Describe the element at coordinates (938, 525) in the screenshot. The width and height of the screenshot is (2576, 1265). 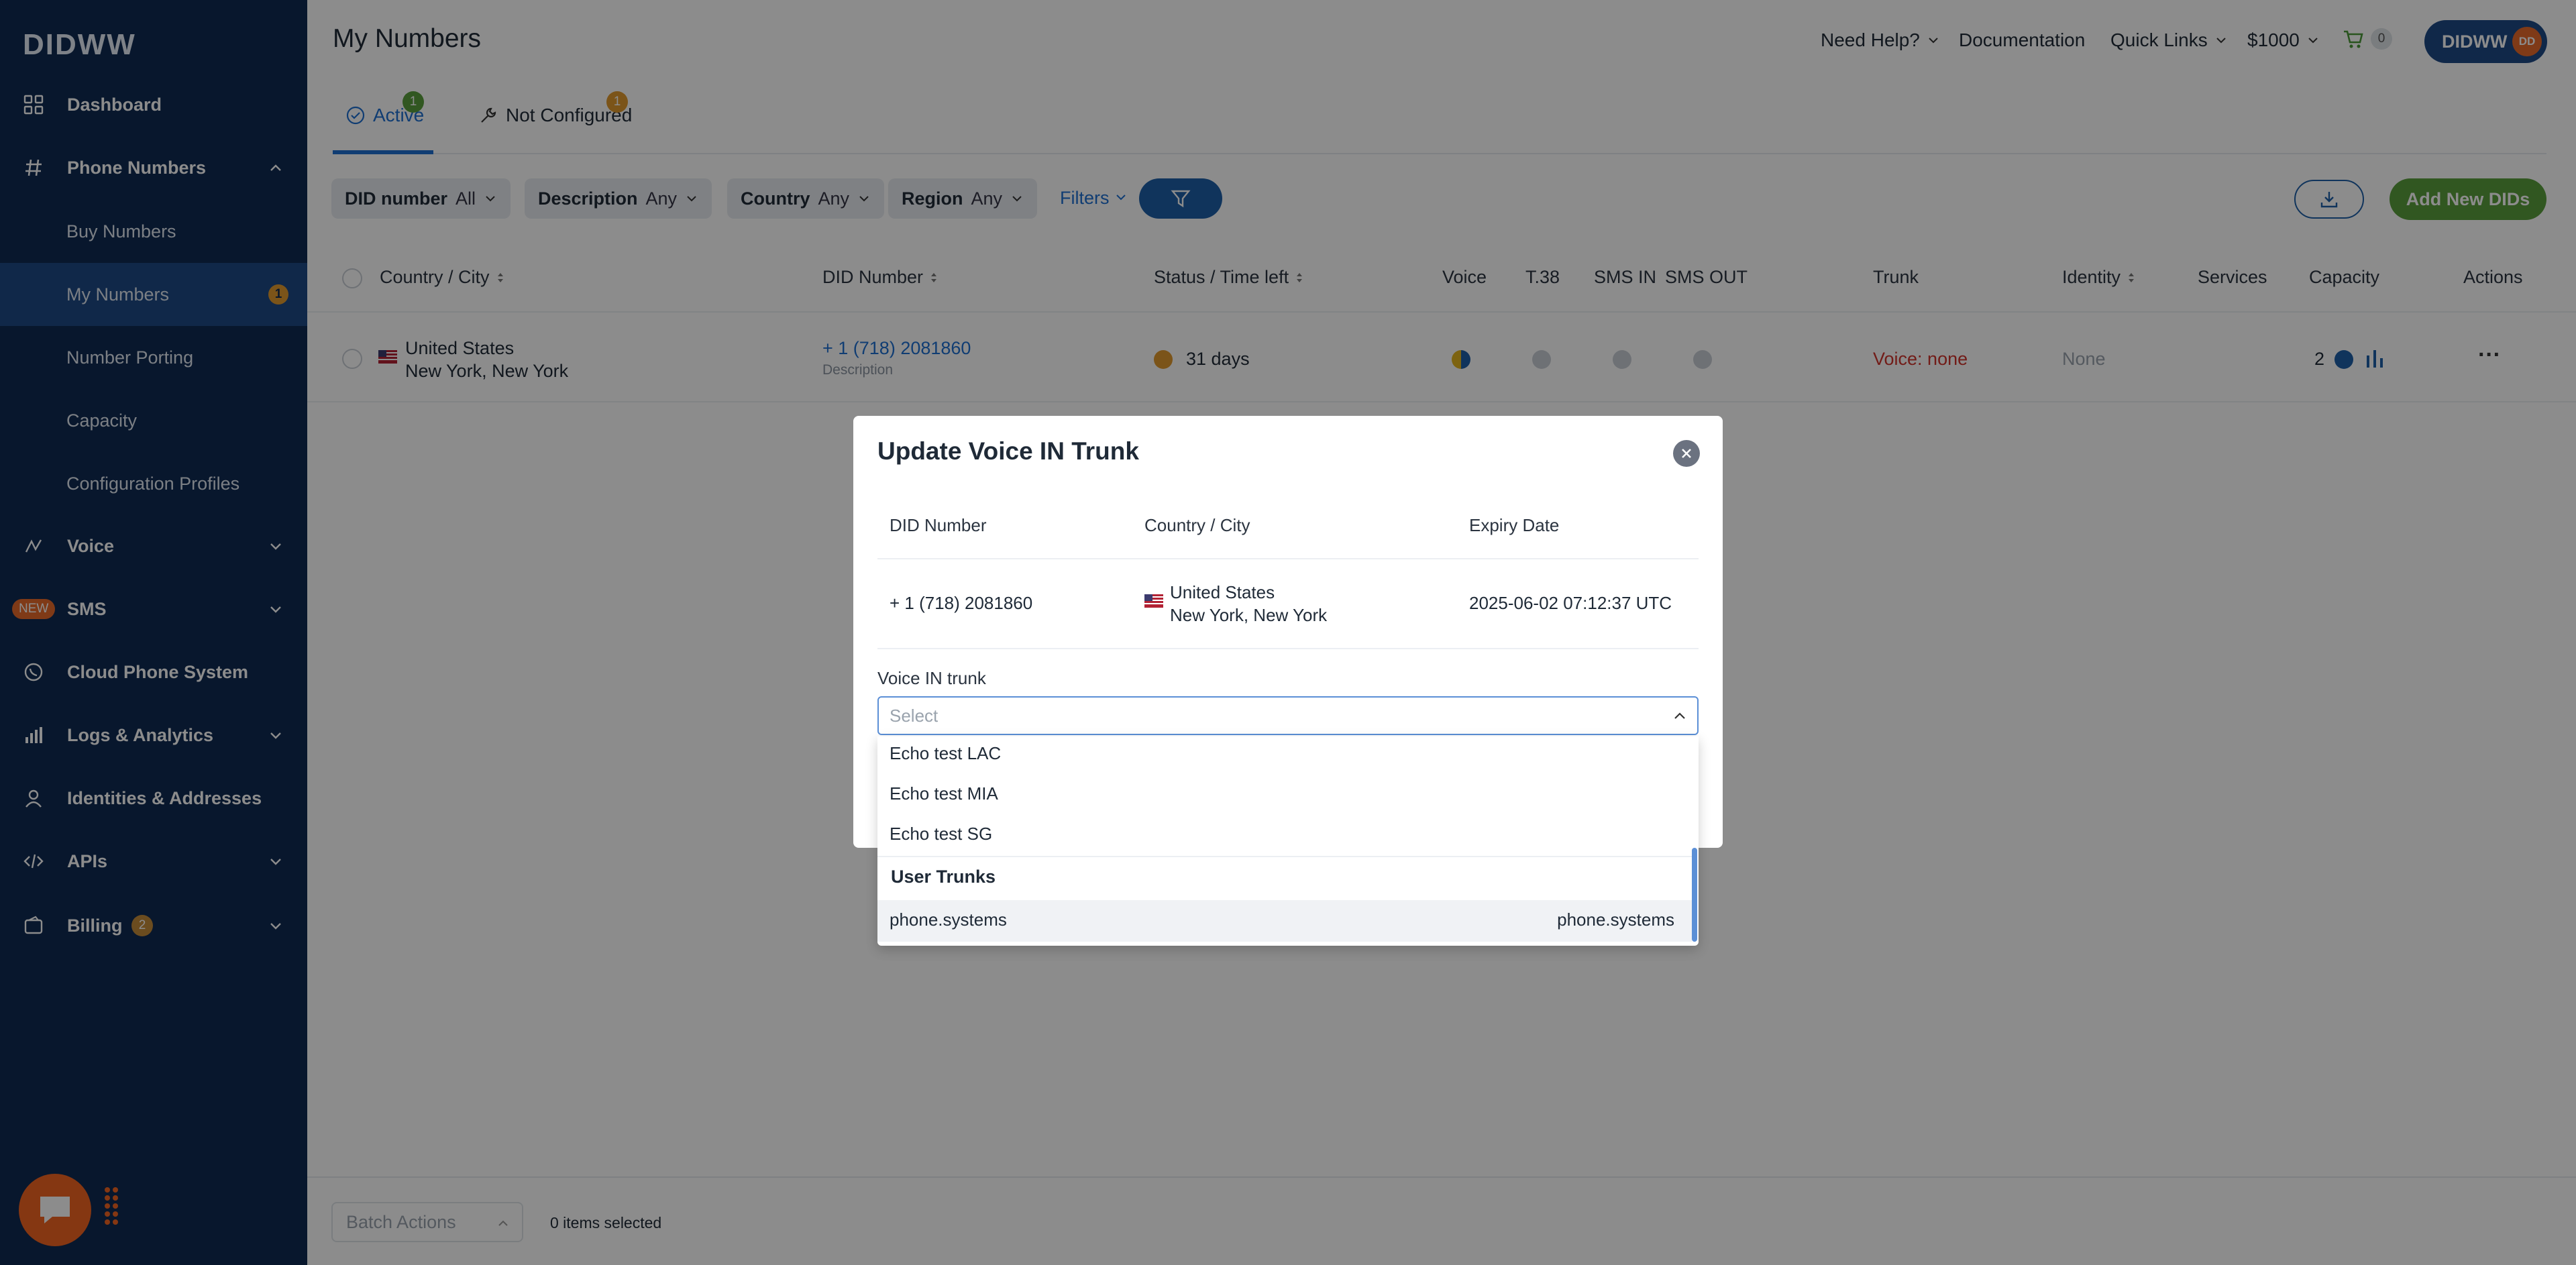
I see `modal-column-header: DID Number` at that location.